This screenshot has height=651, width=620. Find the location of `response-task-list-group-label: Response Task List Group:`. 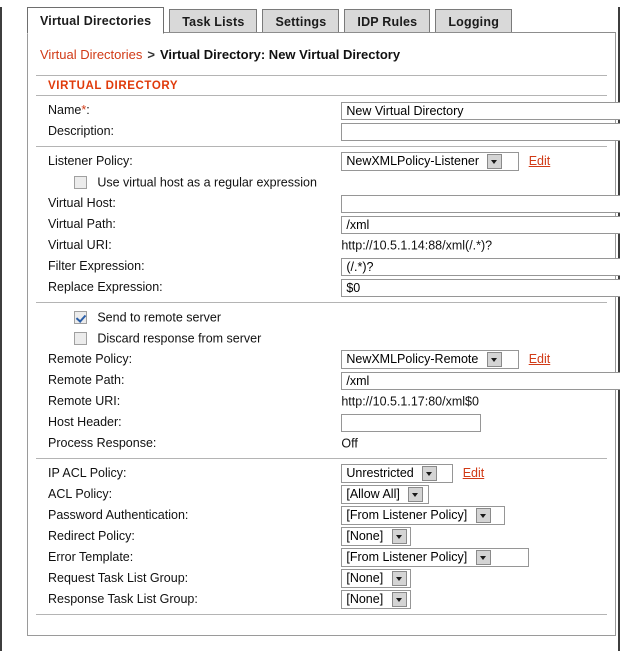

response-task-list-group-label: Response Task List Group: is located at coordinates (123, 599).